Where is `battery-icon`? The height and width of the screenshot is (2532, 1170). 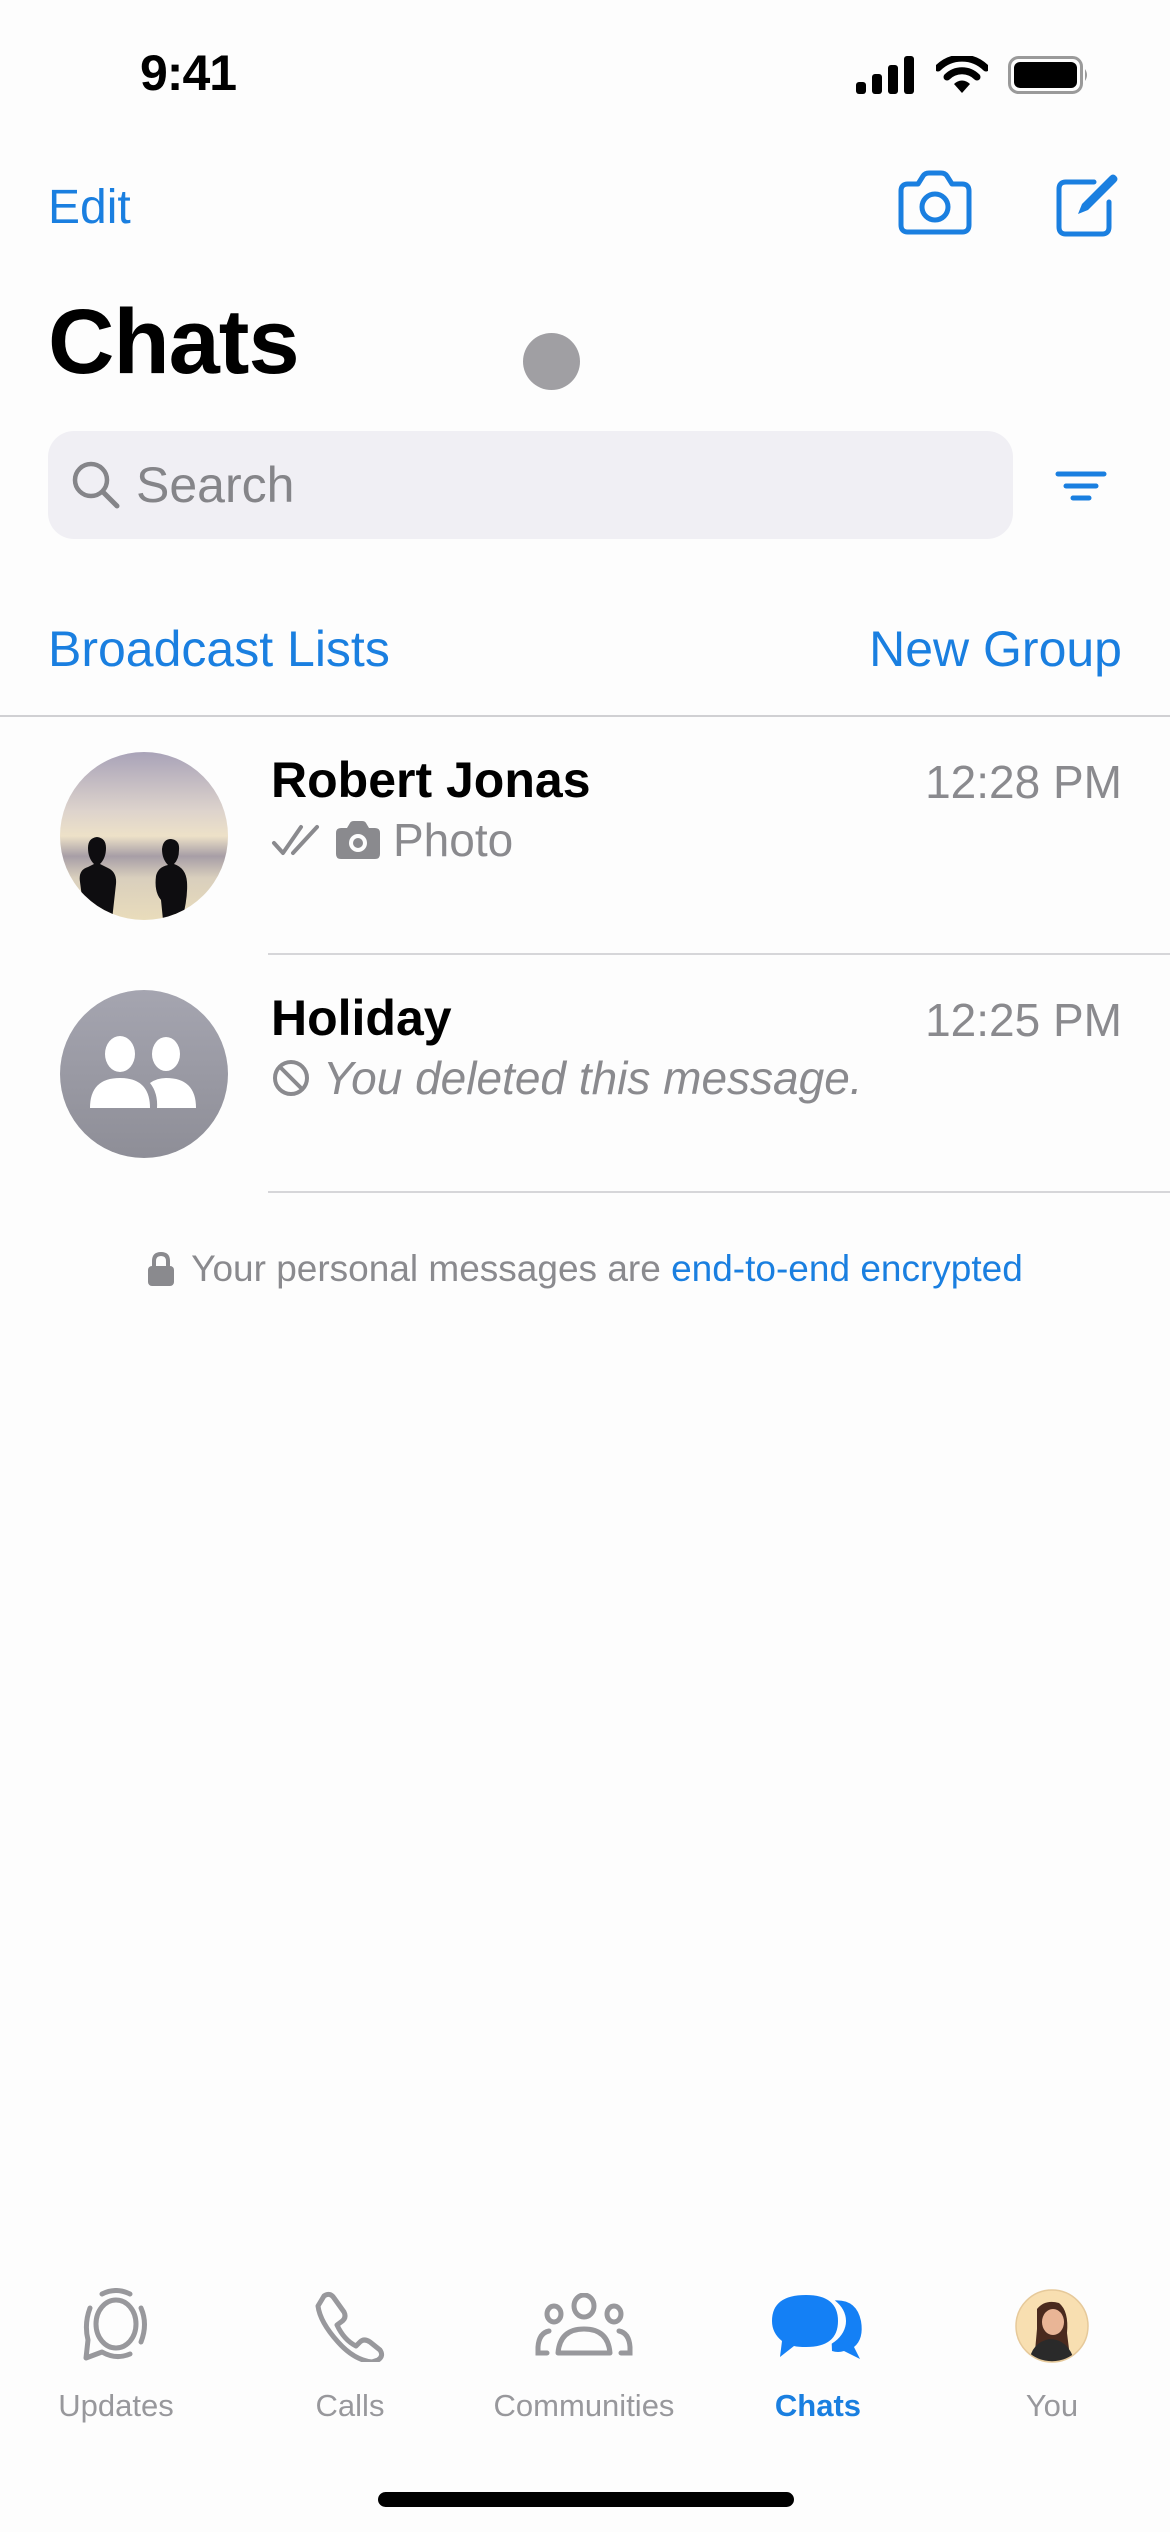
battery-icon is located at coordinates (1047, 75).